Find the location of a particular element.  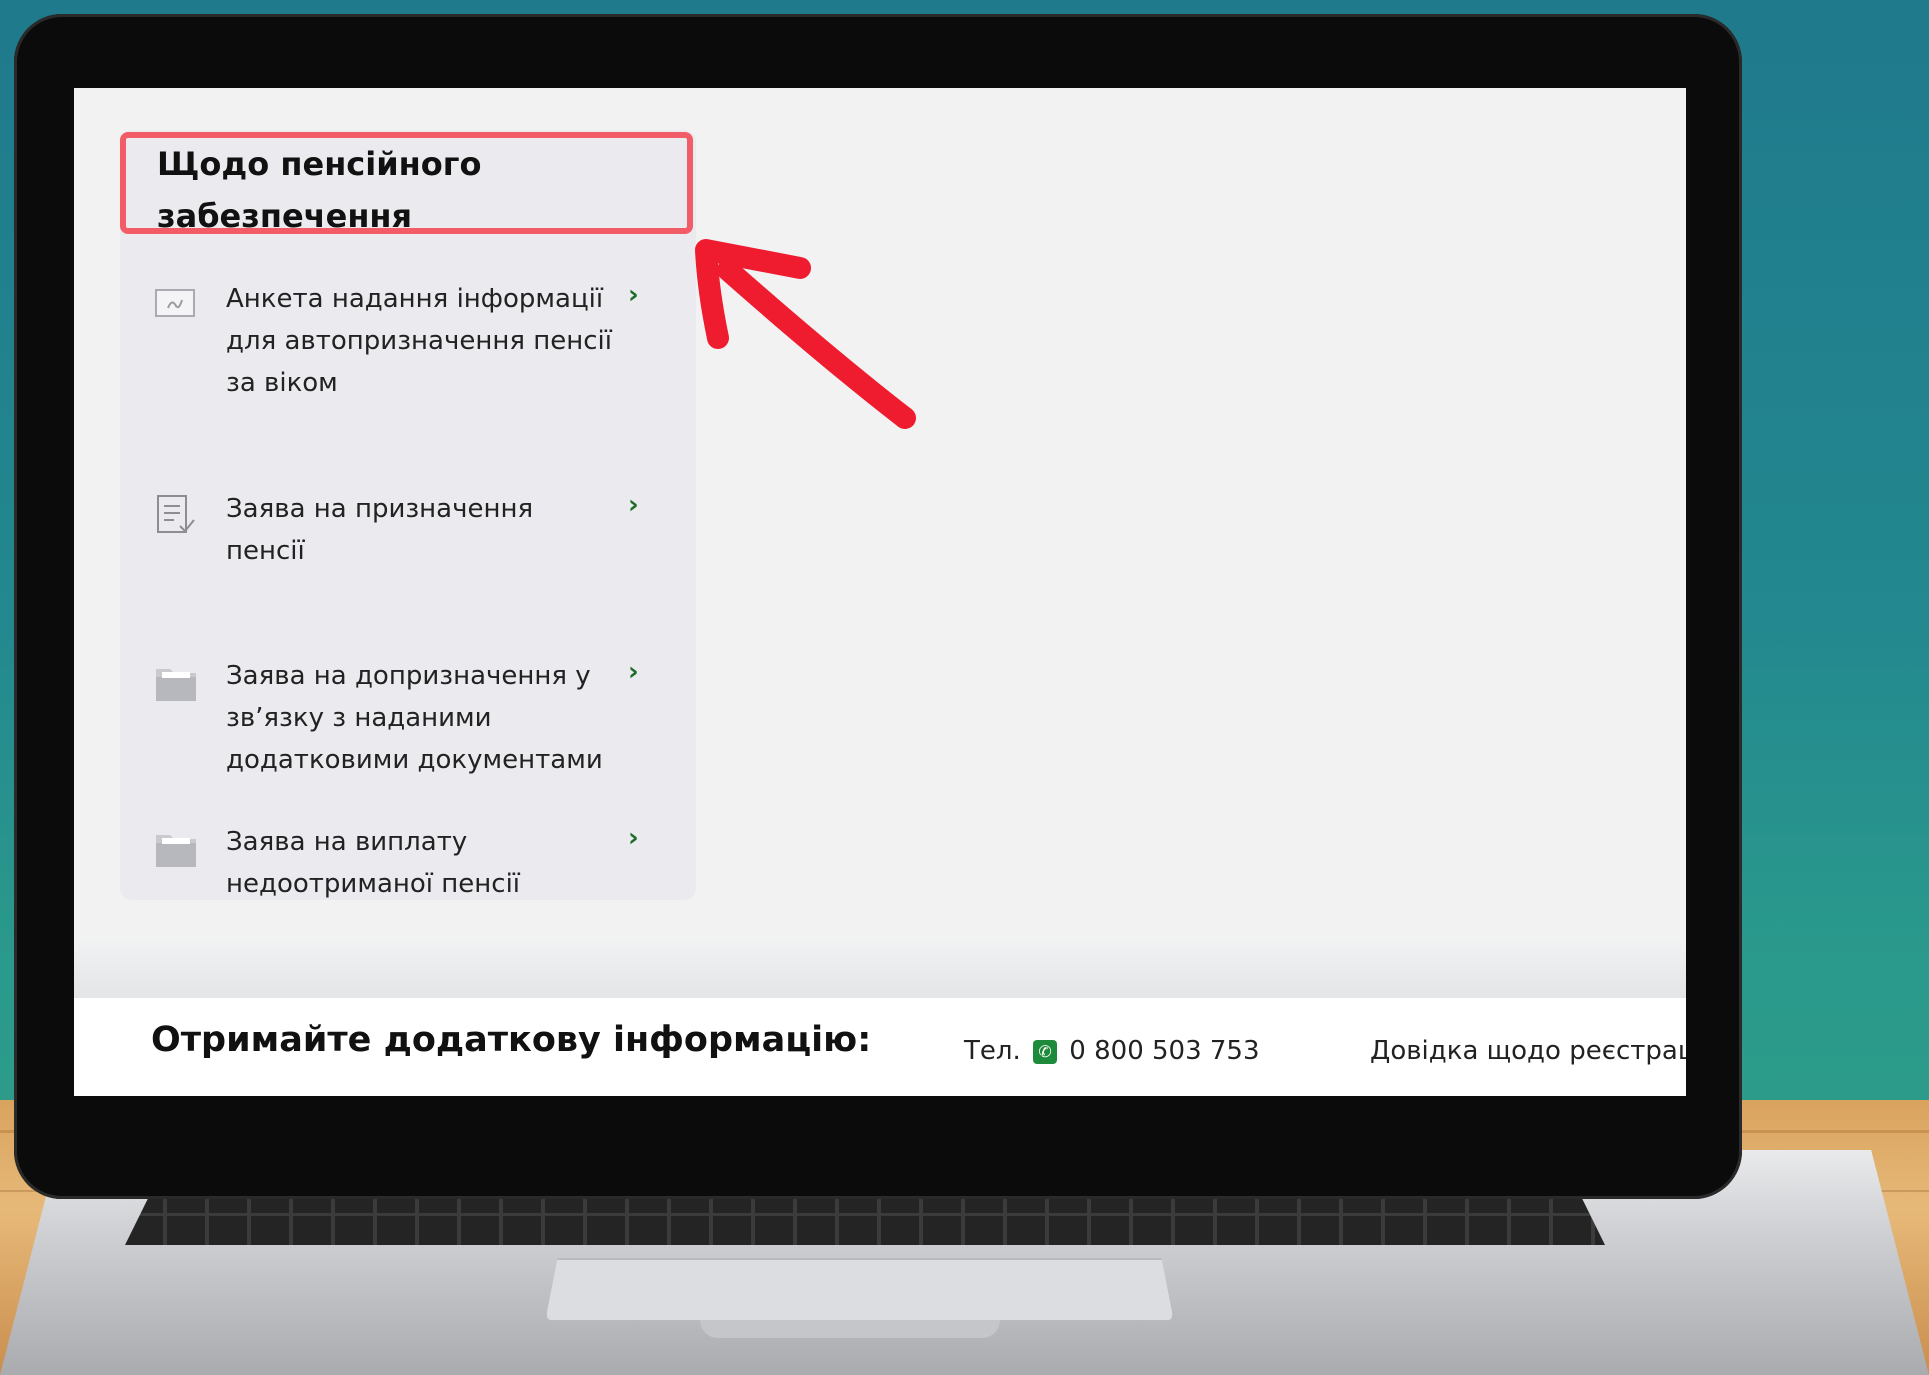

phone-prefix: Тел. is located at coordinates (992, 1051).